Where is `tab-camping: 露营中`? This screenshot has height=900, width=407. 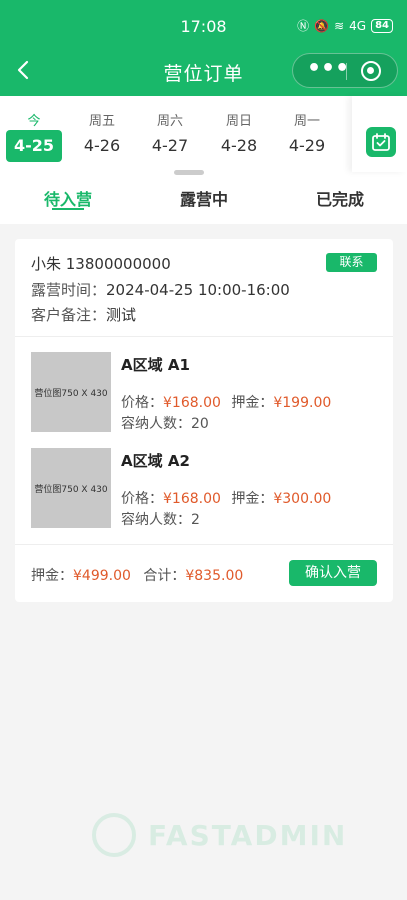 tab-camping: 露营中 is located at coordinates (204, 198).